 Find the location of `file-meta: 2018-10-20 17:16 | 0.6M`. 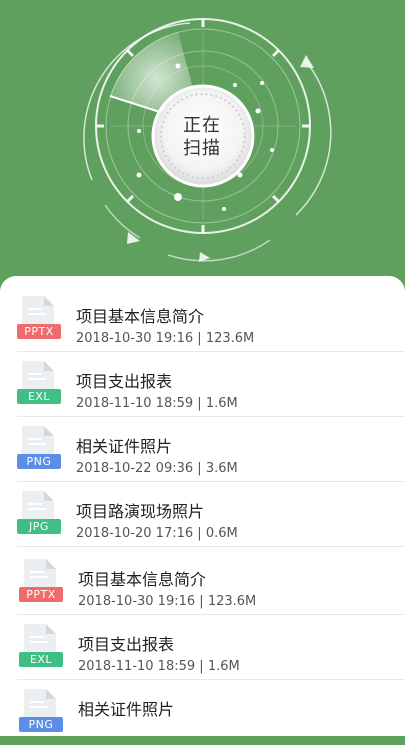

file-meta: 2018-10-20 17:16 | 0.6M is located at coordinates (157, 533).